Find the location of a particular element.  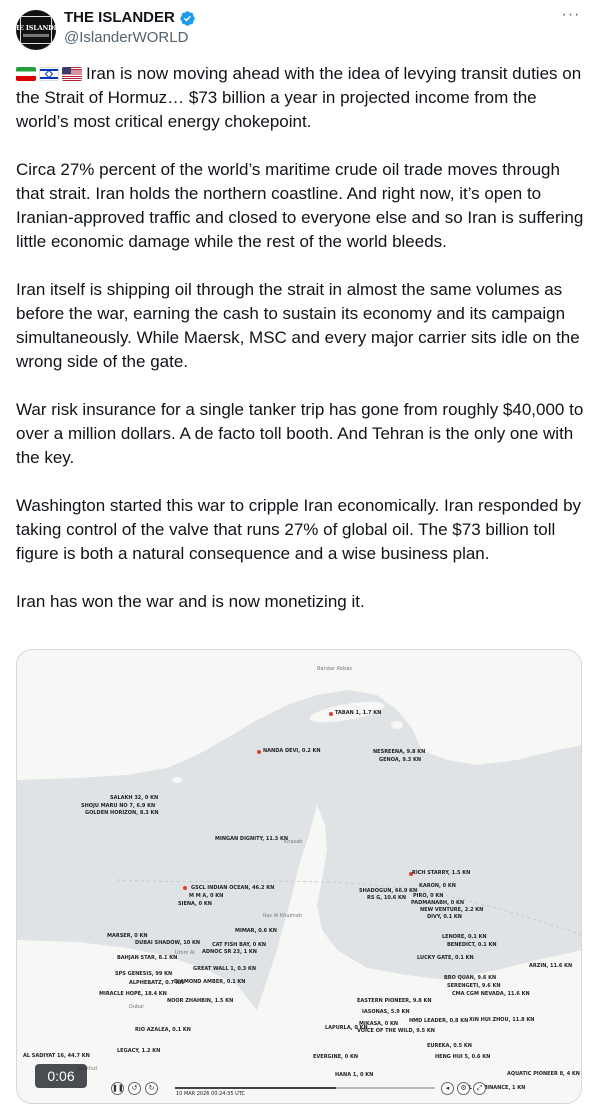

ship-label: BAHJAN STAR, 8.1 KN is located at coordinates (147, 958).